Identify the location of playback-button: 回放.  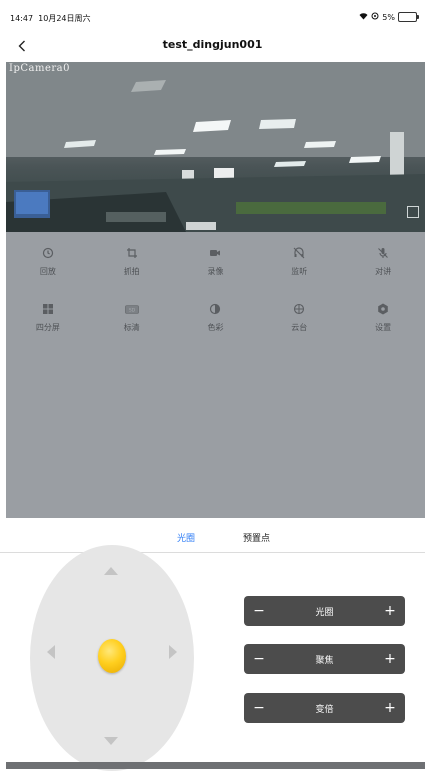
(48, 274).